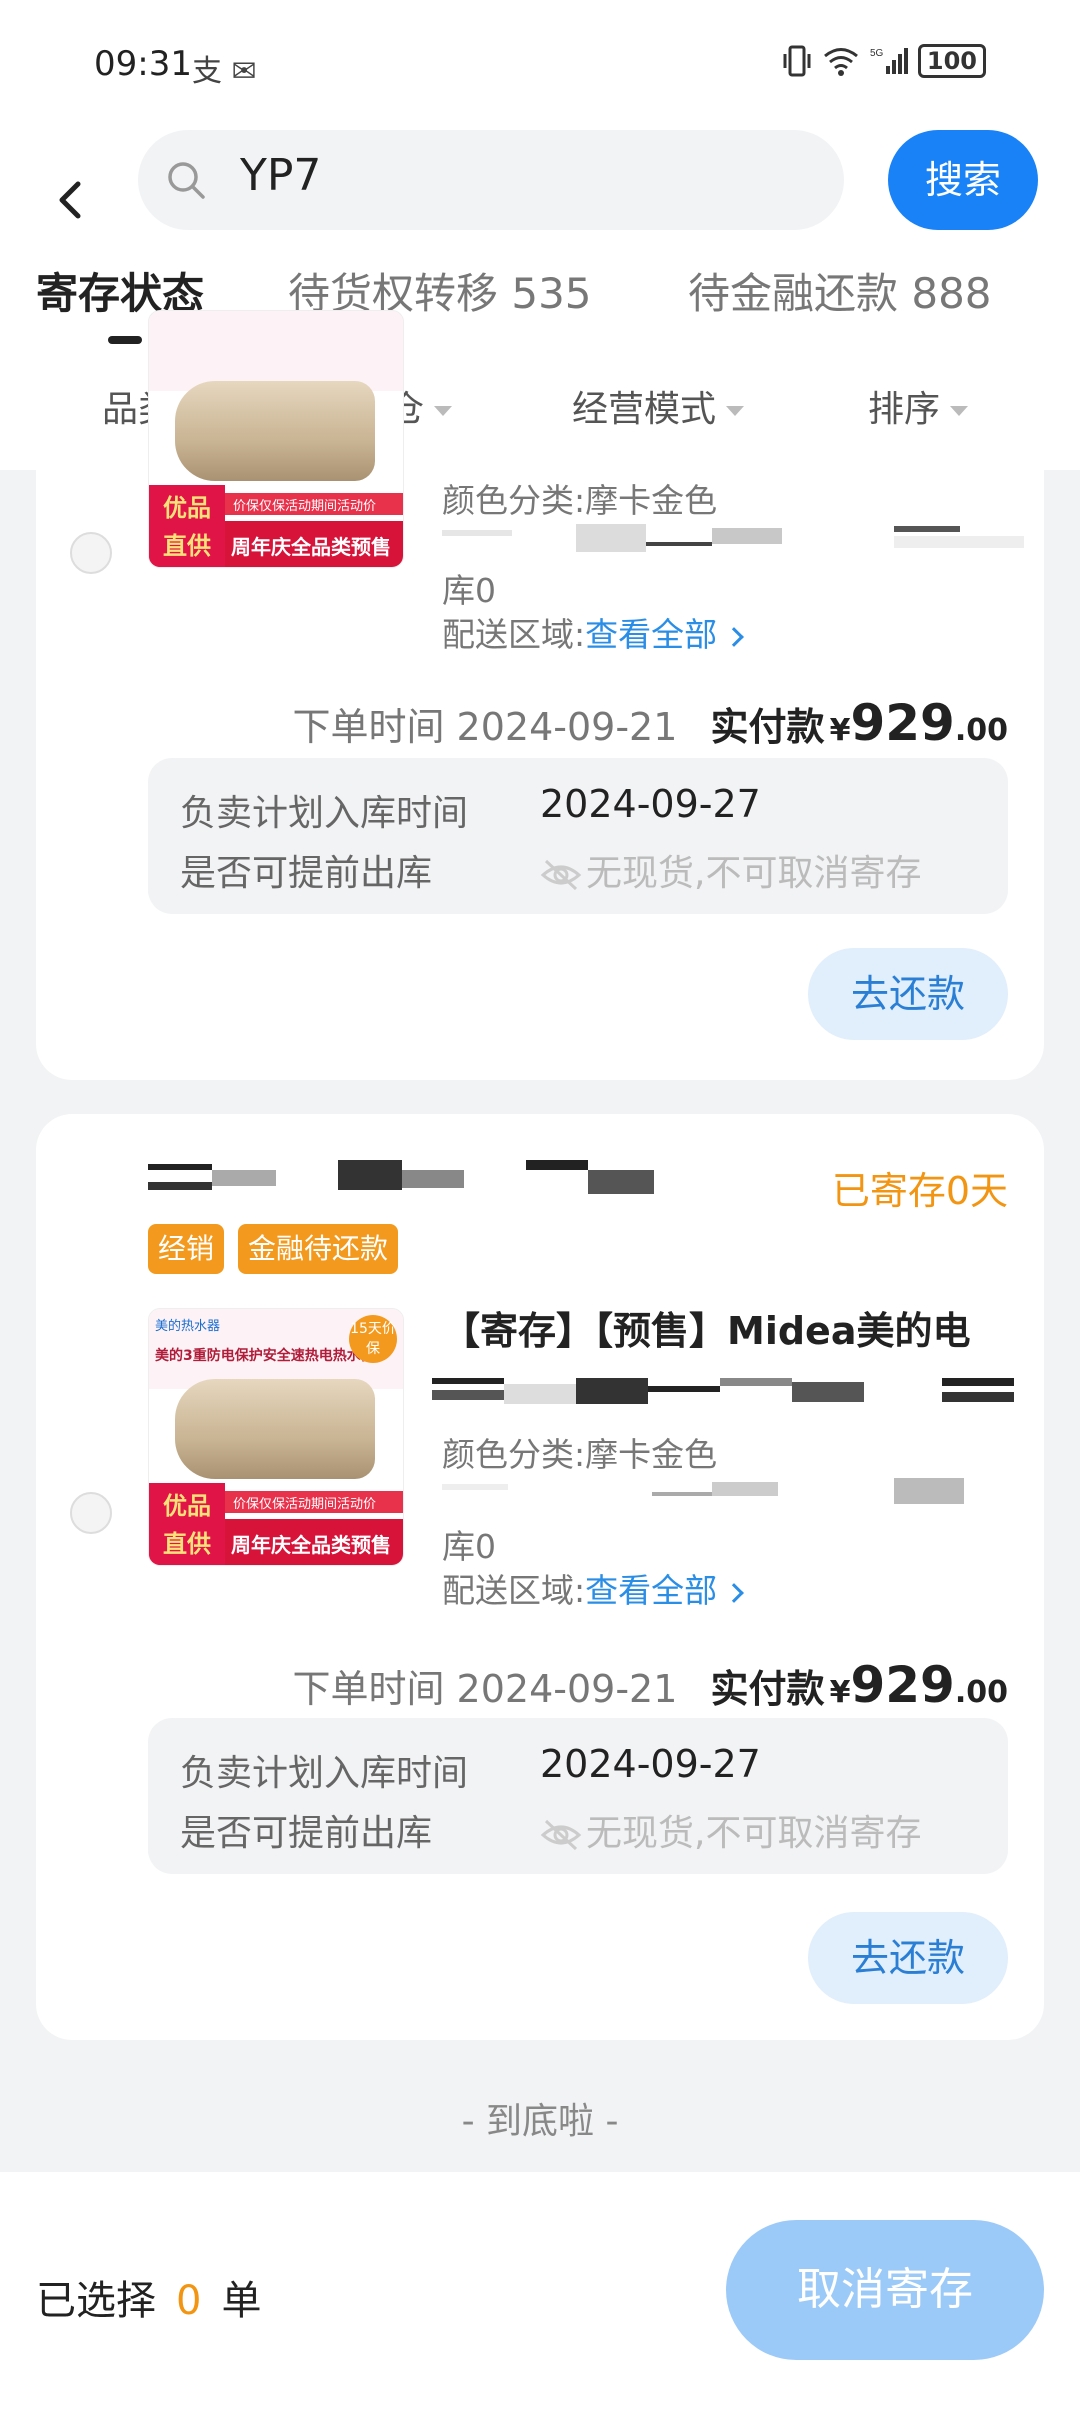  I want to click on status-bar: 09:31 支 ✉ 5G 100, so click(540, 65).